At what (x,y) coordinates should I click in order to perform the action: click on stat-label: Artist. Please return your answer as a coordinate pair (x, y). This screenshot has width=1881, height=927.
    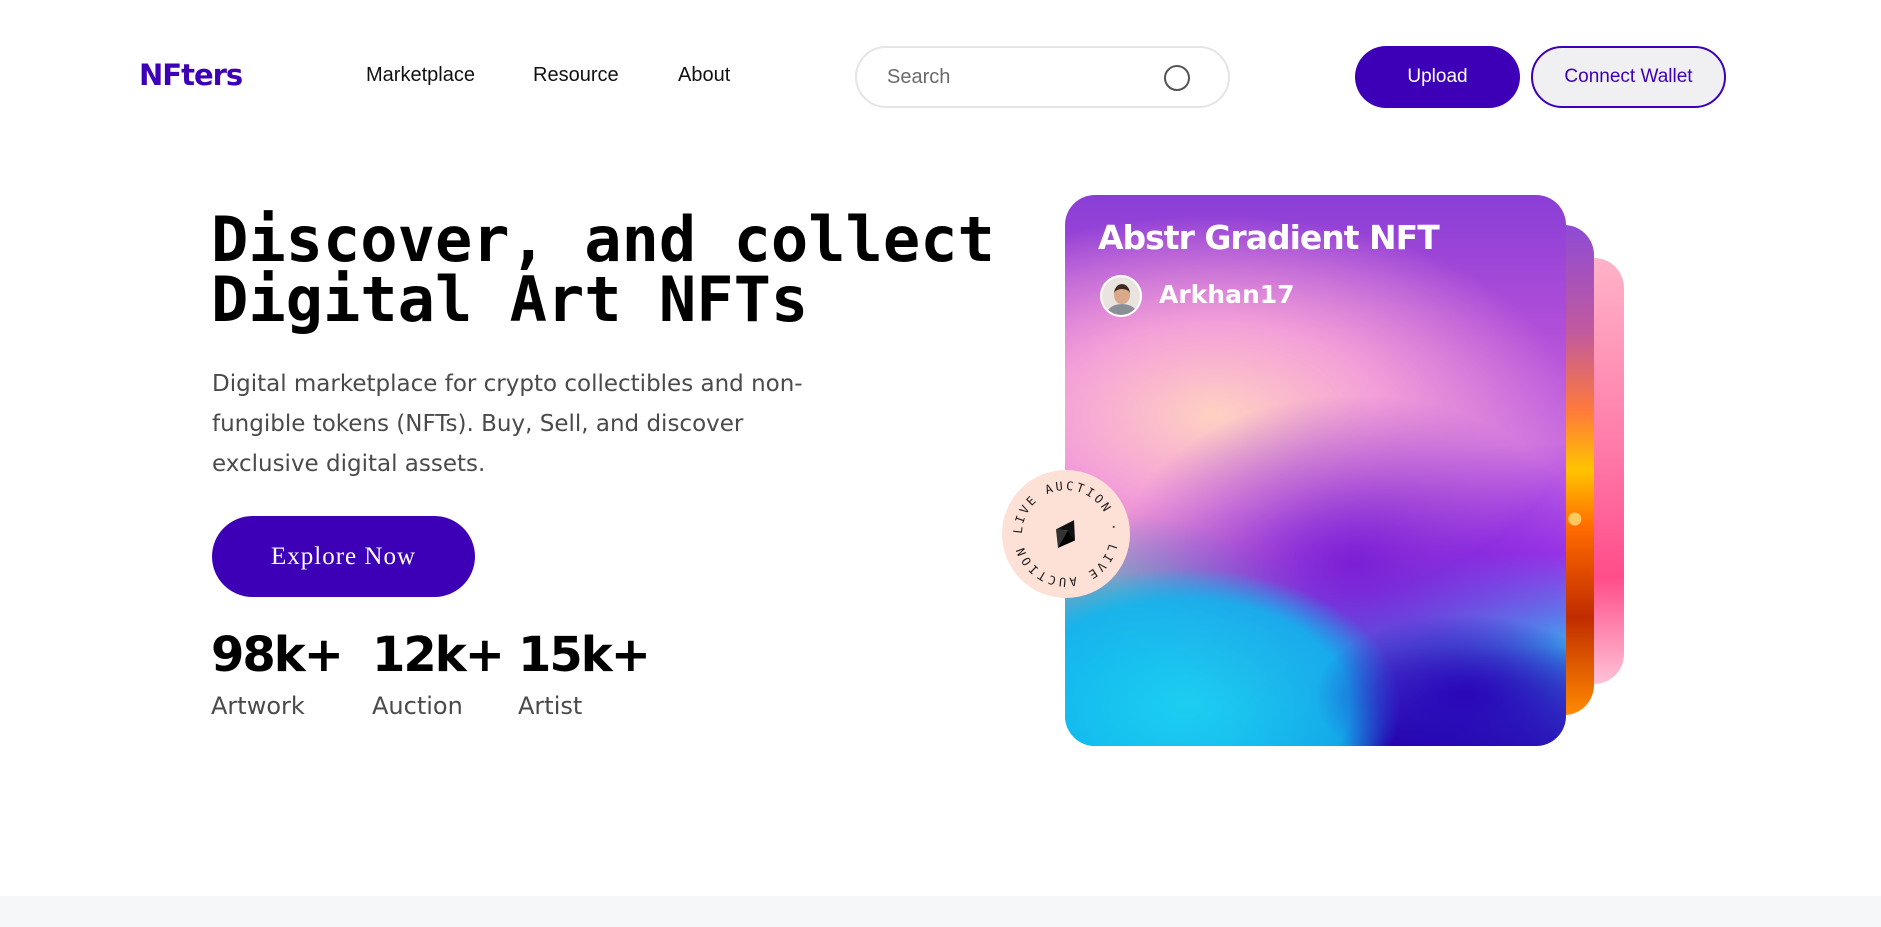
    Looking at the image, I should click on (550, 706).